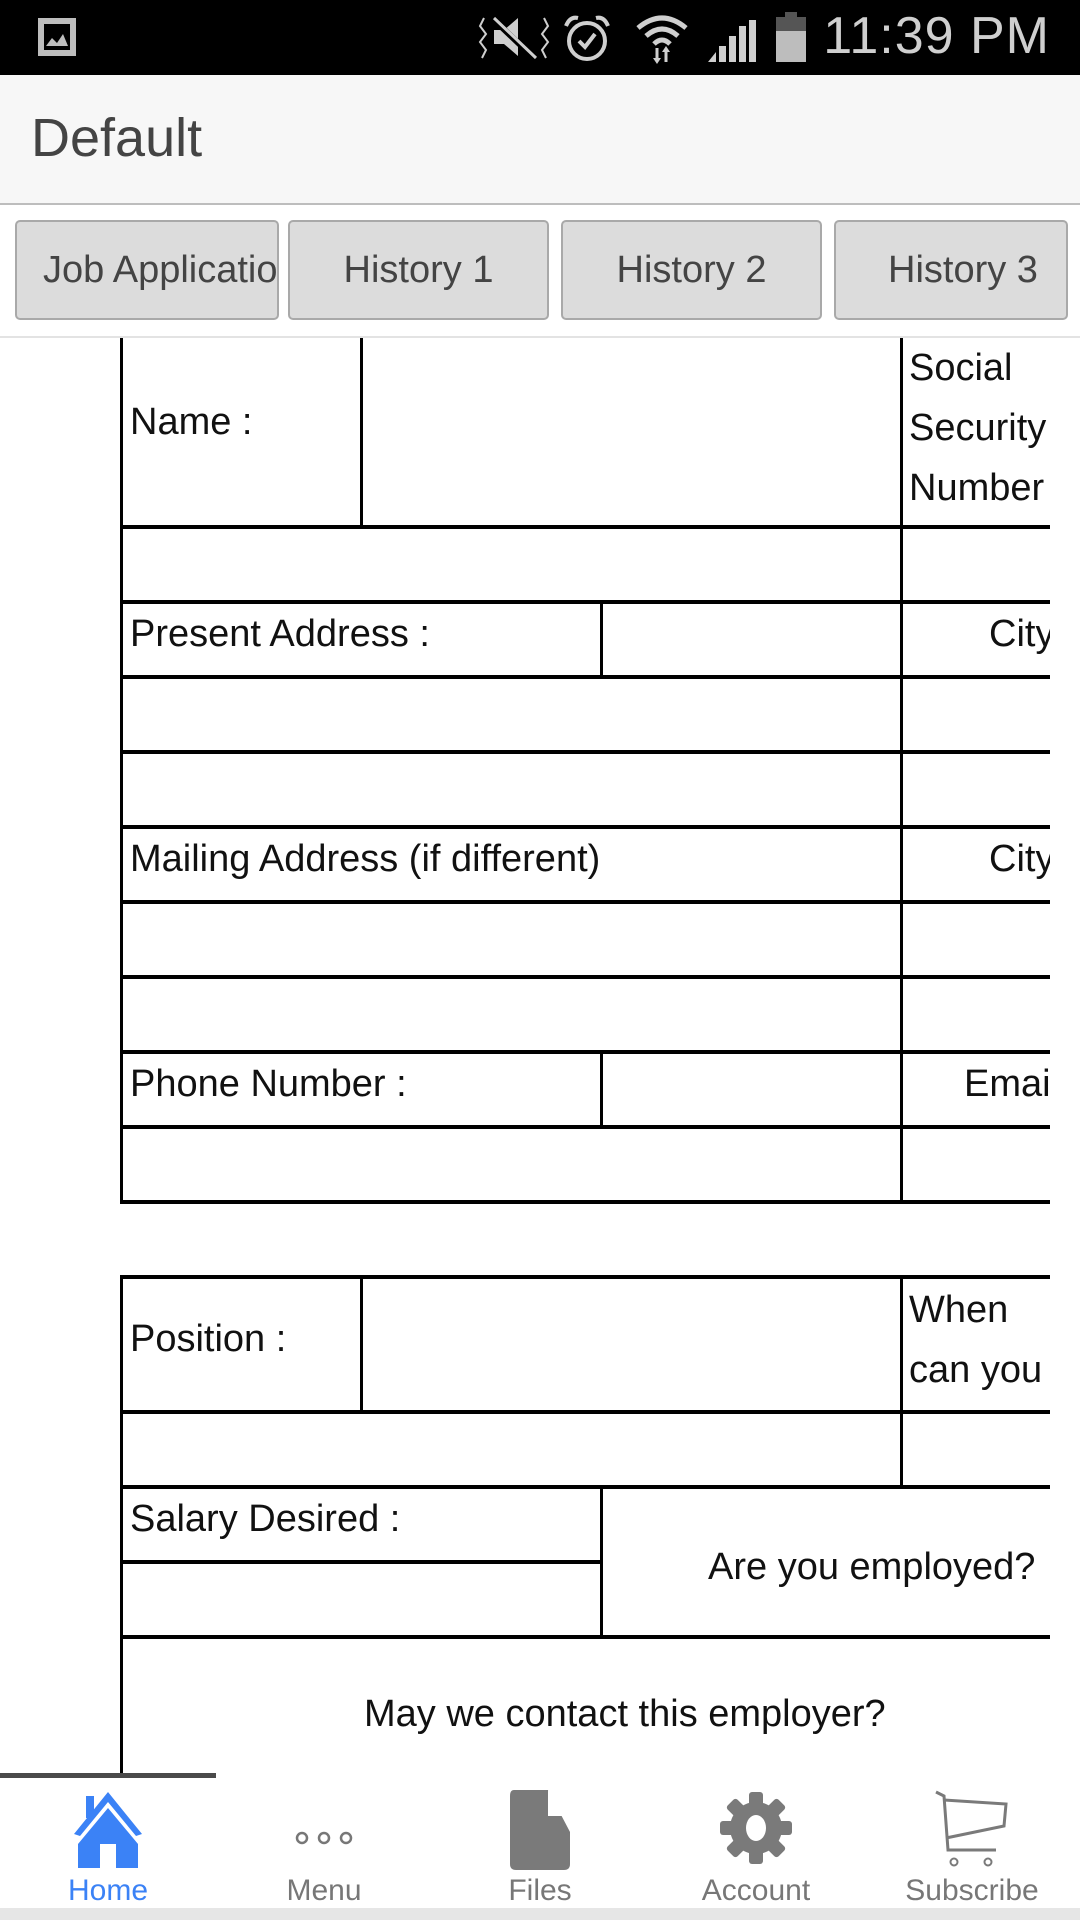  I want to click on present-address-label: Present Address :, so click(280, 634).